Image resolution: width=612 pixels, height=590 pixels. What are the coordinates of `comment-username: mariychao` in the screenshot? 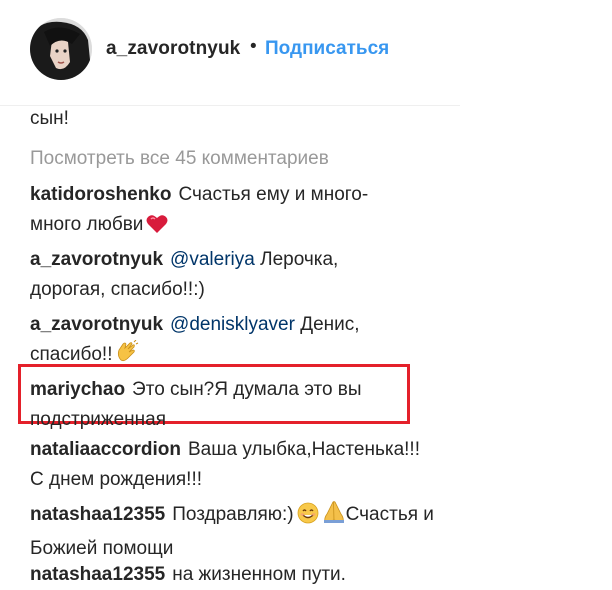 It's located at (77, 389).